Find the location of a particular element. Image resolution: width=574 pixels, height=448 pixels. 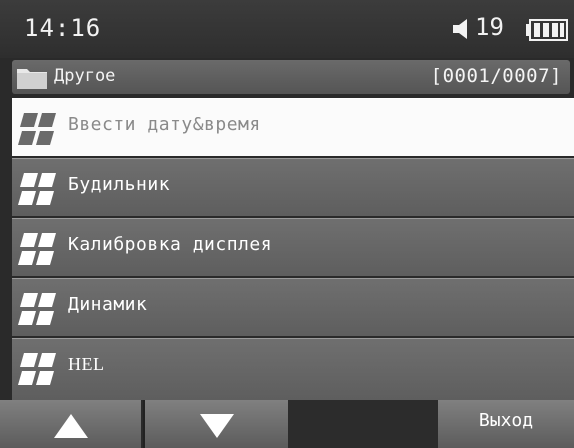

status-bar: 14:16 19 is located at coordinates (287, 29).